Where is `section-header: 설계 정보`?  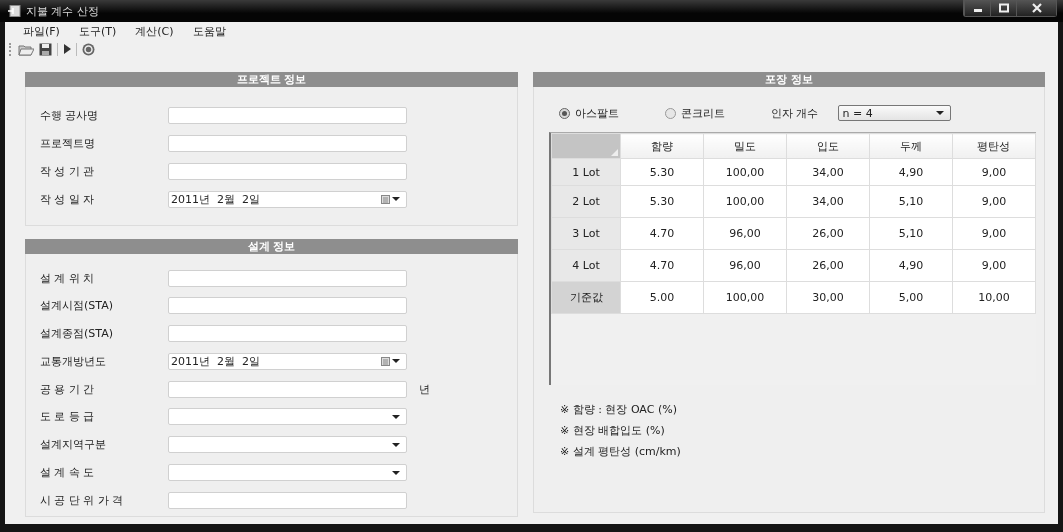 section-header: 설계 정보 is located at coordinates (271, 246).